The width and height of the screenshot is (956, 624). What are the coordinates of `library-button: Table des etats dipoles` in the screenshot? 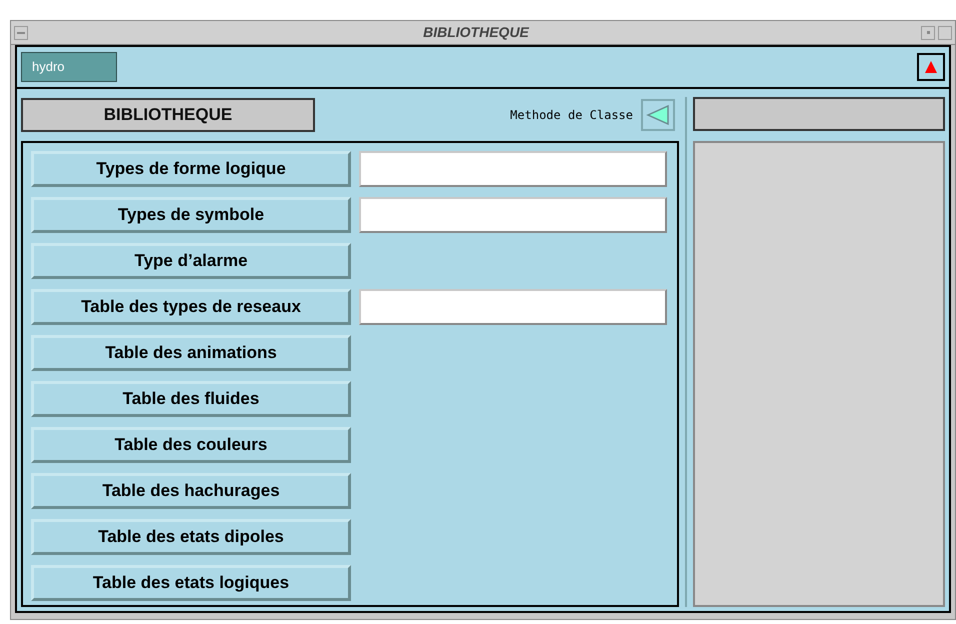 It's located at (191, 537).